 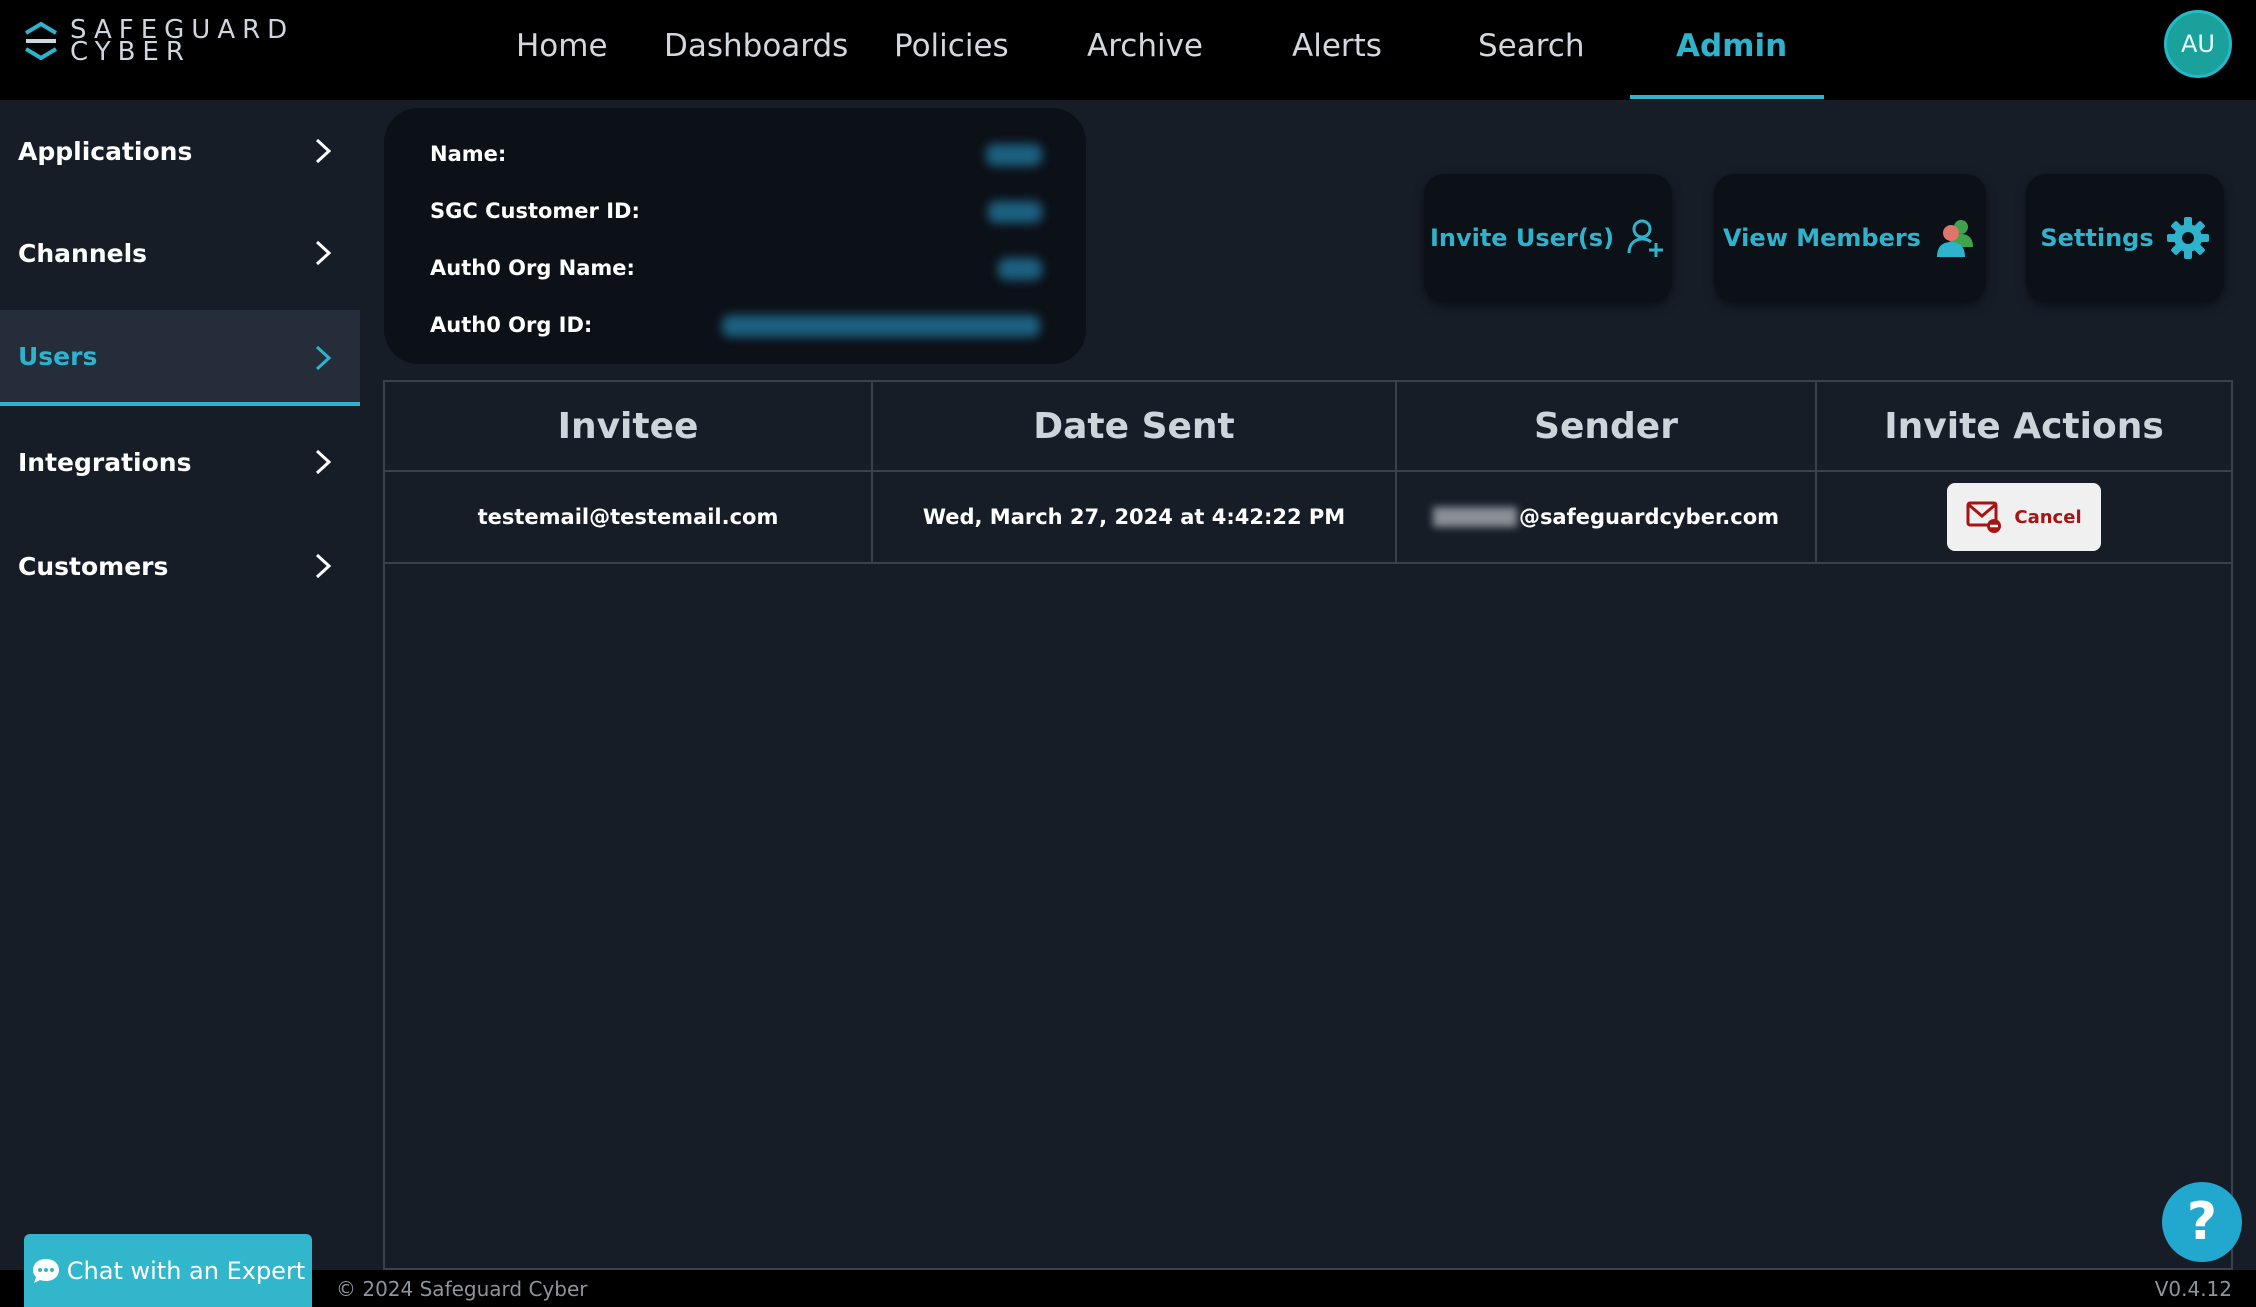 I want to click on cancel-invite-button: Cancel, so click(x=2024, y=517).